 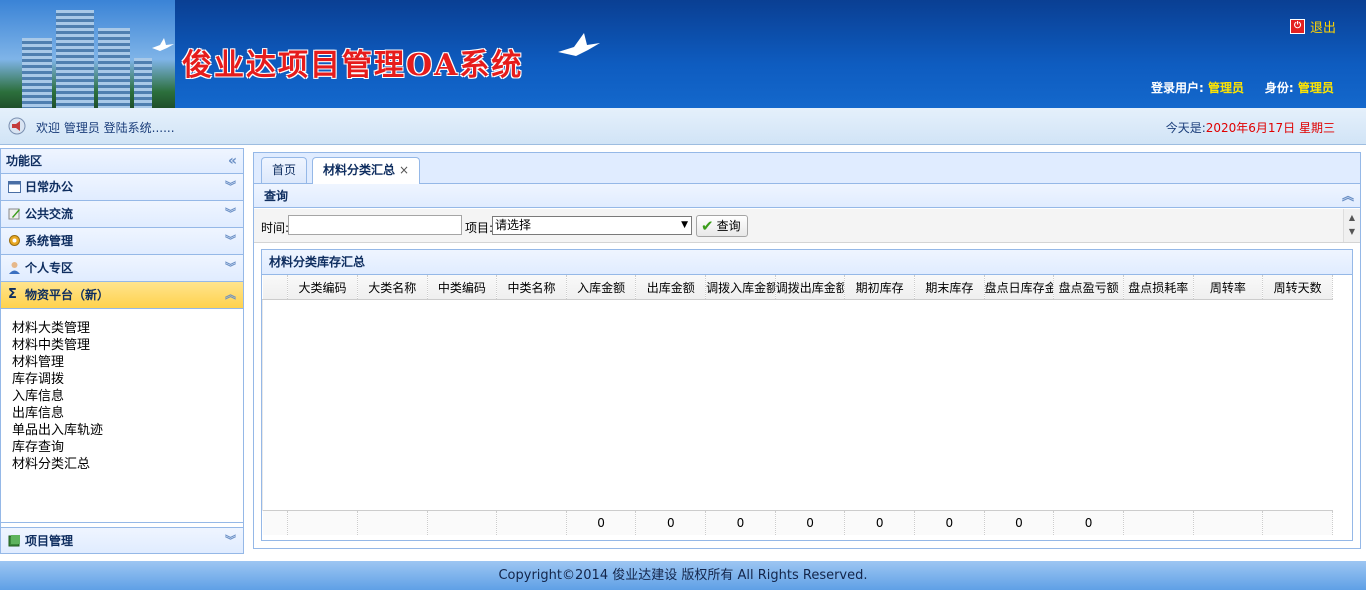 What do you see at coordinates (592, 225) in the screenshot?
I see `project-select: 请选择 ▼` at bounding box center [592, 225].